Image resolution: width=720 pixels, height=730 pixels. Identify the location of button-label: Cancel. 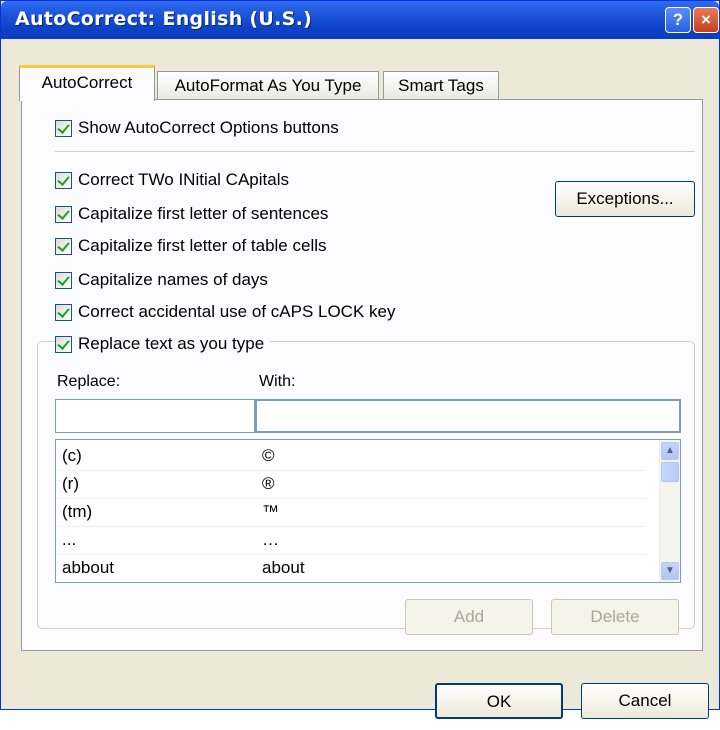
(645, 700).